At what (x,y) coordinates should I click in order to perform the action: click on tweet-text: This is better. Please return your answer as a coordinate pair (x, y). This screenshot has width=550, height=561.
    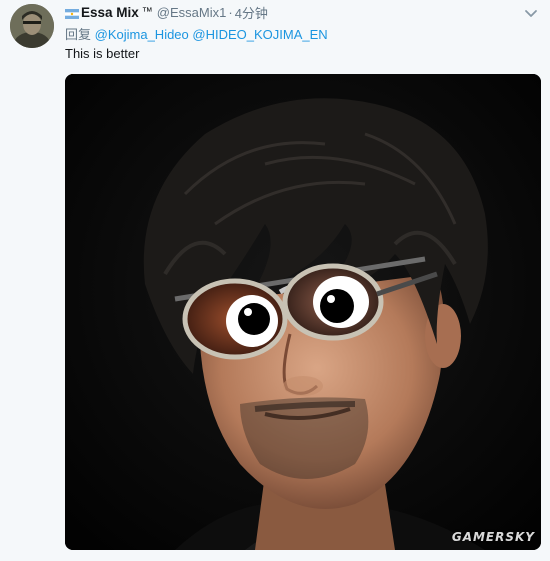
    Looking at the image, I should click on (102, 53).